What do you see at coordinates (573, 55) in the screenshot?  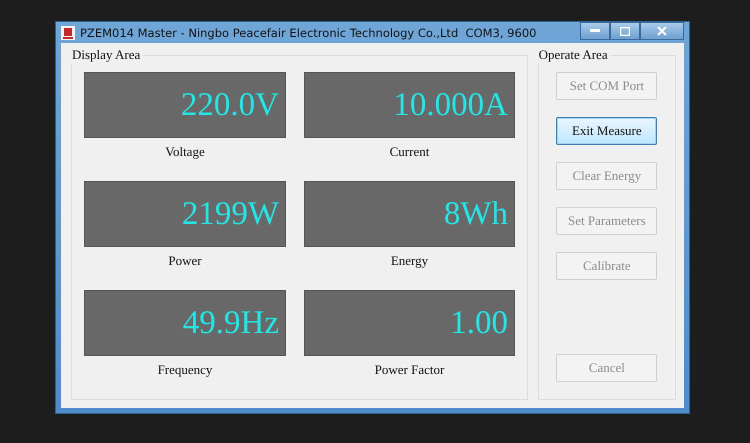 I see `group-title: Operate Area` at bounding box center [573, 55].